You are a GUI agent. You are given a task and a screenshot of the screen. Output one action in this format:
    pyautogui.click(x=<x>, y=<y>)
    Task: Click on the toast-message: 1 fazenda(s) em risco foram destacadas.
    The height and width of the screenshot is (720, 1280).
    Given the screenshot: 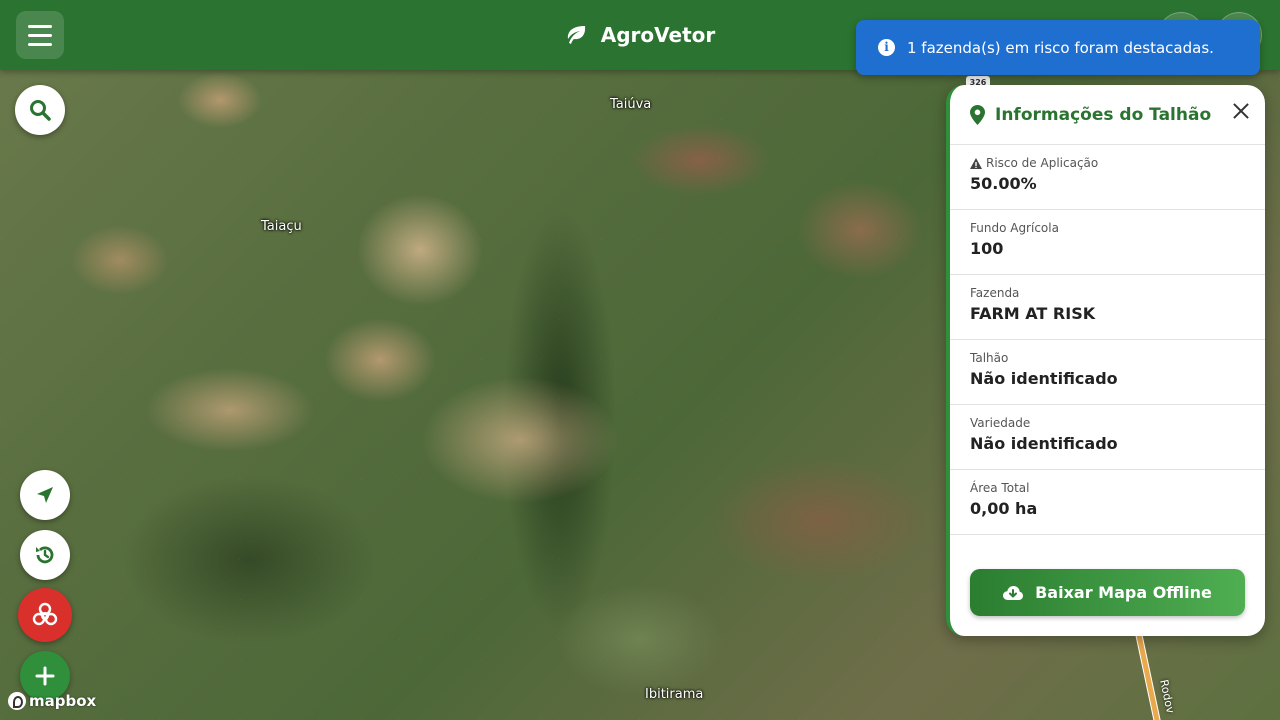 What is the action you would take?
    pyautogui.click(x=1060, y=47)
    